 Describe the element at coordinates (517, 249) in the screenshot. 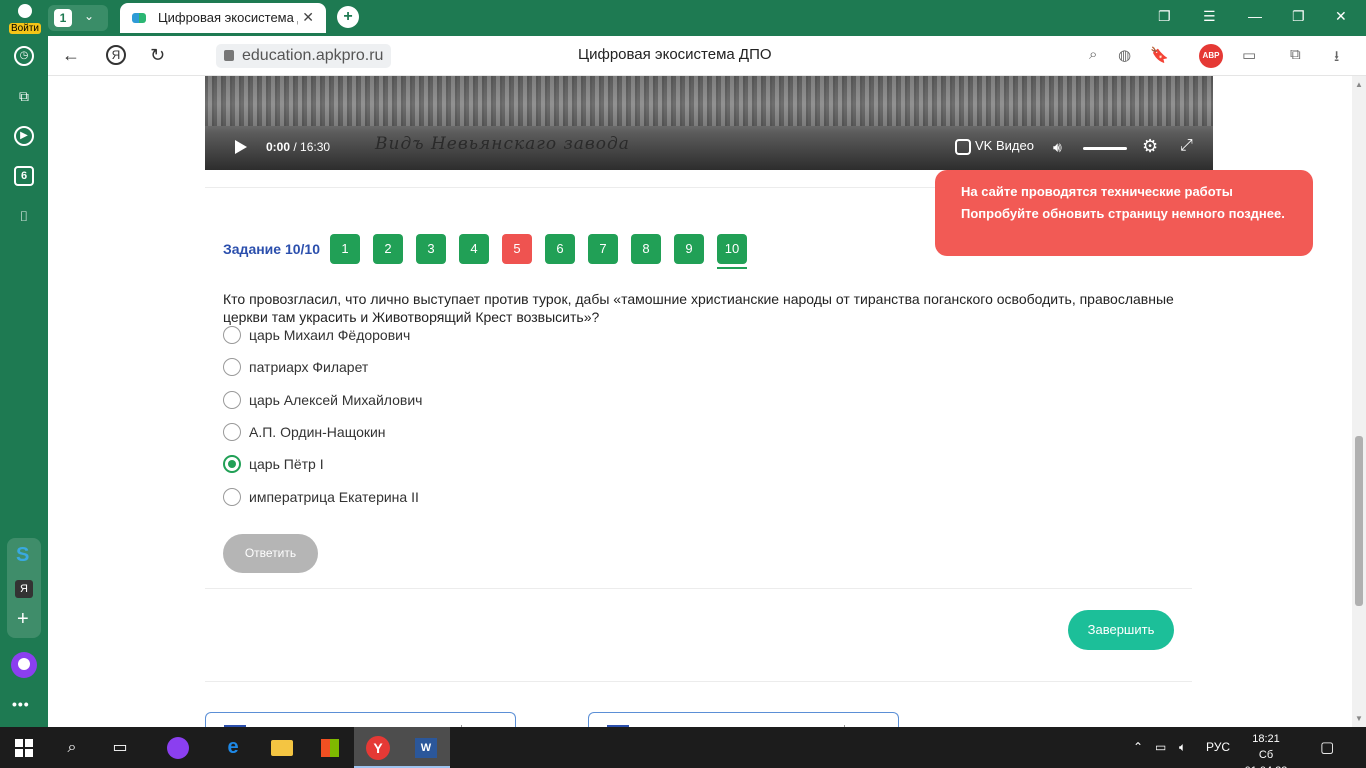

I see `question-nav-5: 5` at that location.